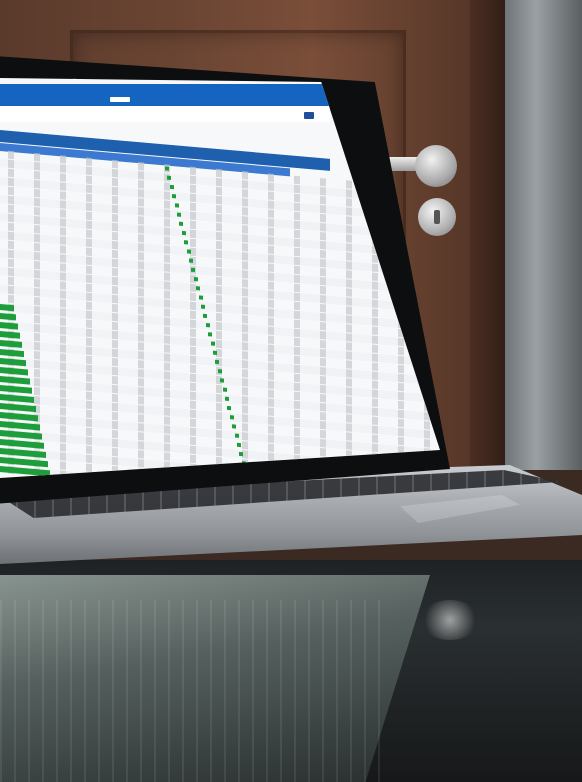  What do you see at coordinates (165, 95) in the screenshot?
I see `app-header` at bounding box center [165, 95].